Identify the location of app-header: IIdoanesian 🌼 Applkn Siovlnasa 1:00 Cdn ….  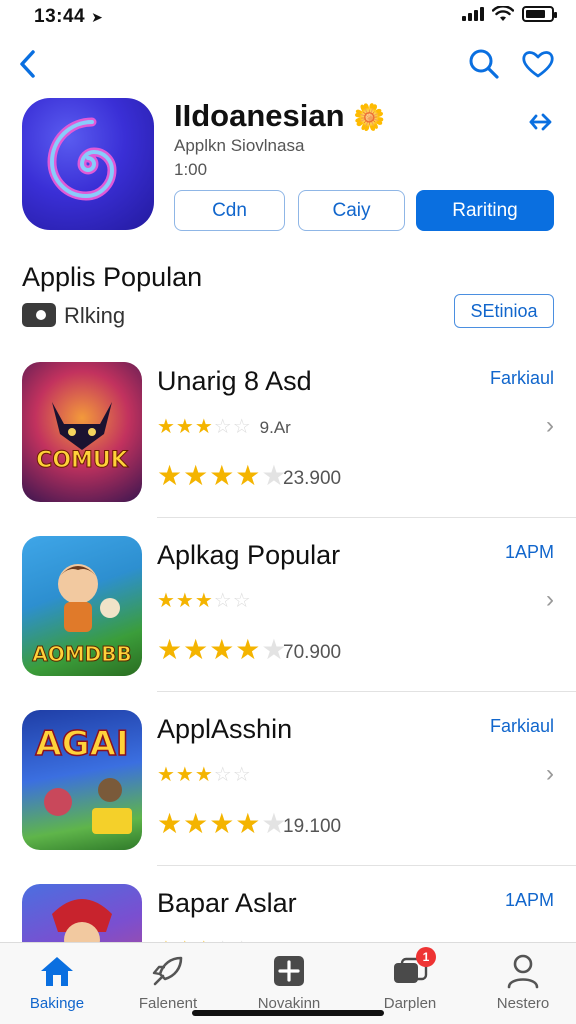
(292, 168).